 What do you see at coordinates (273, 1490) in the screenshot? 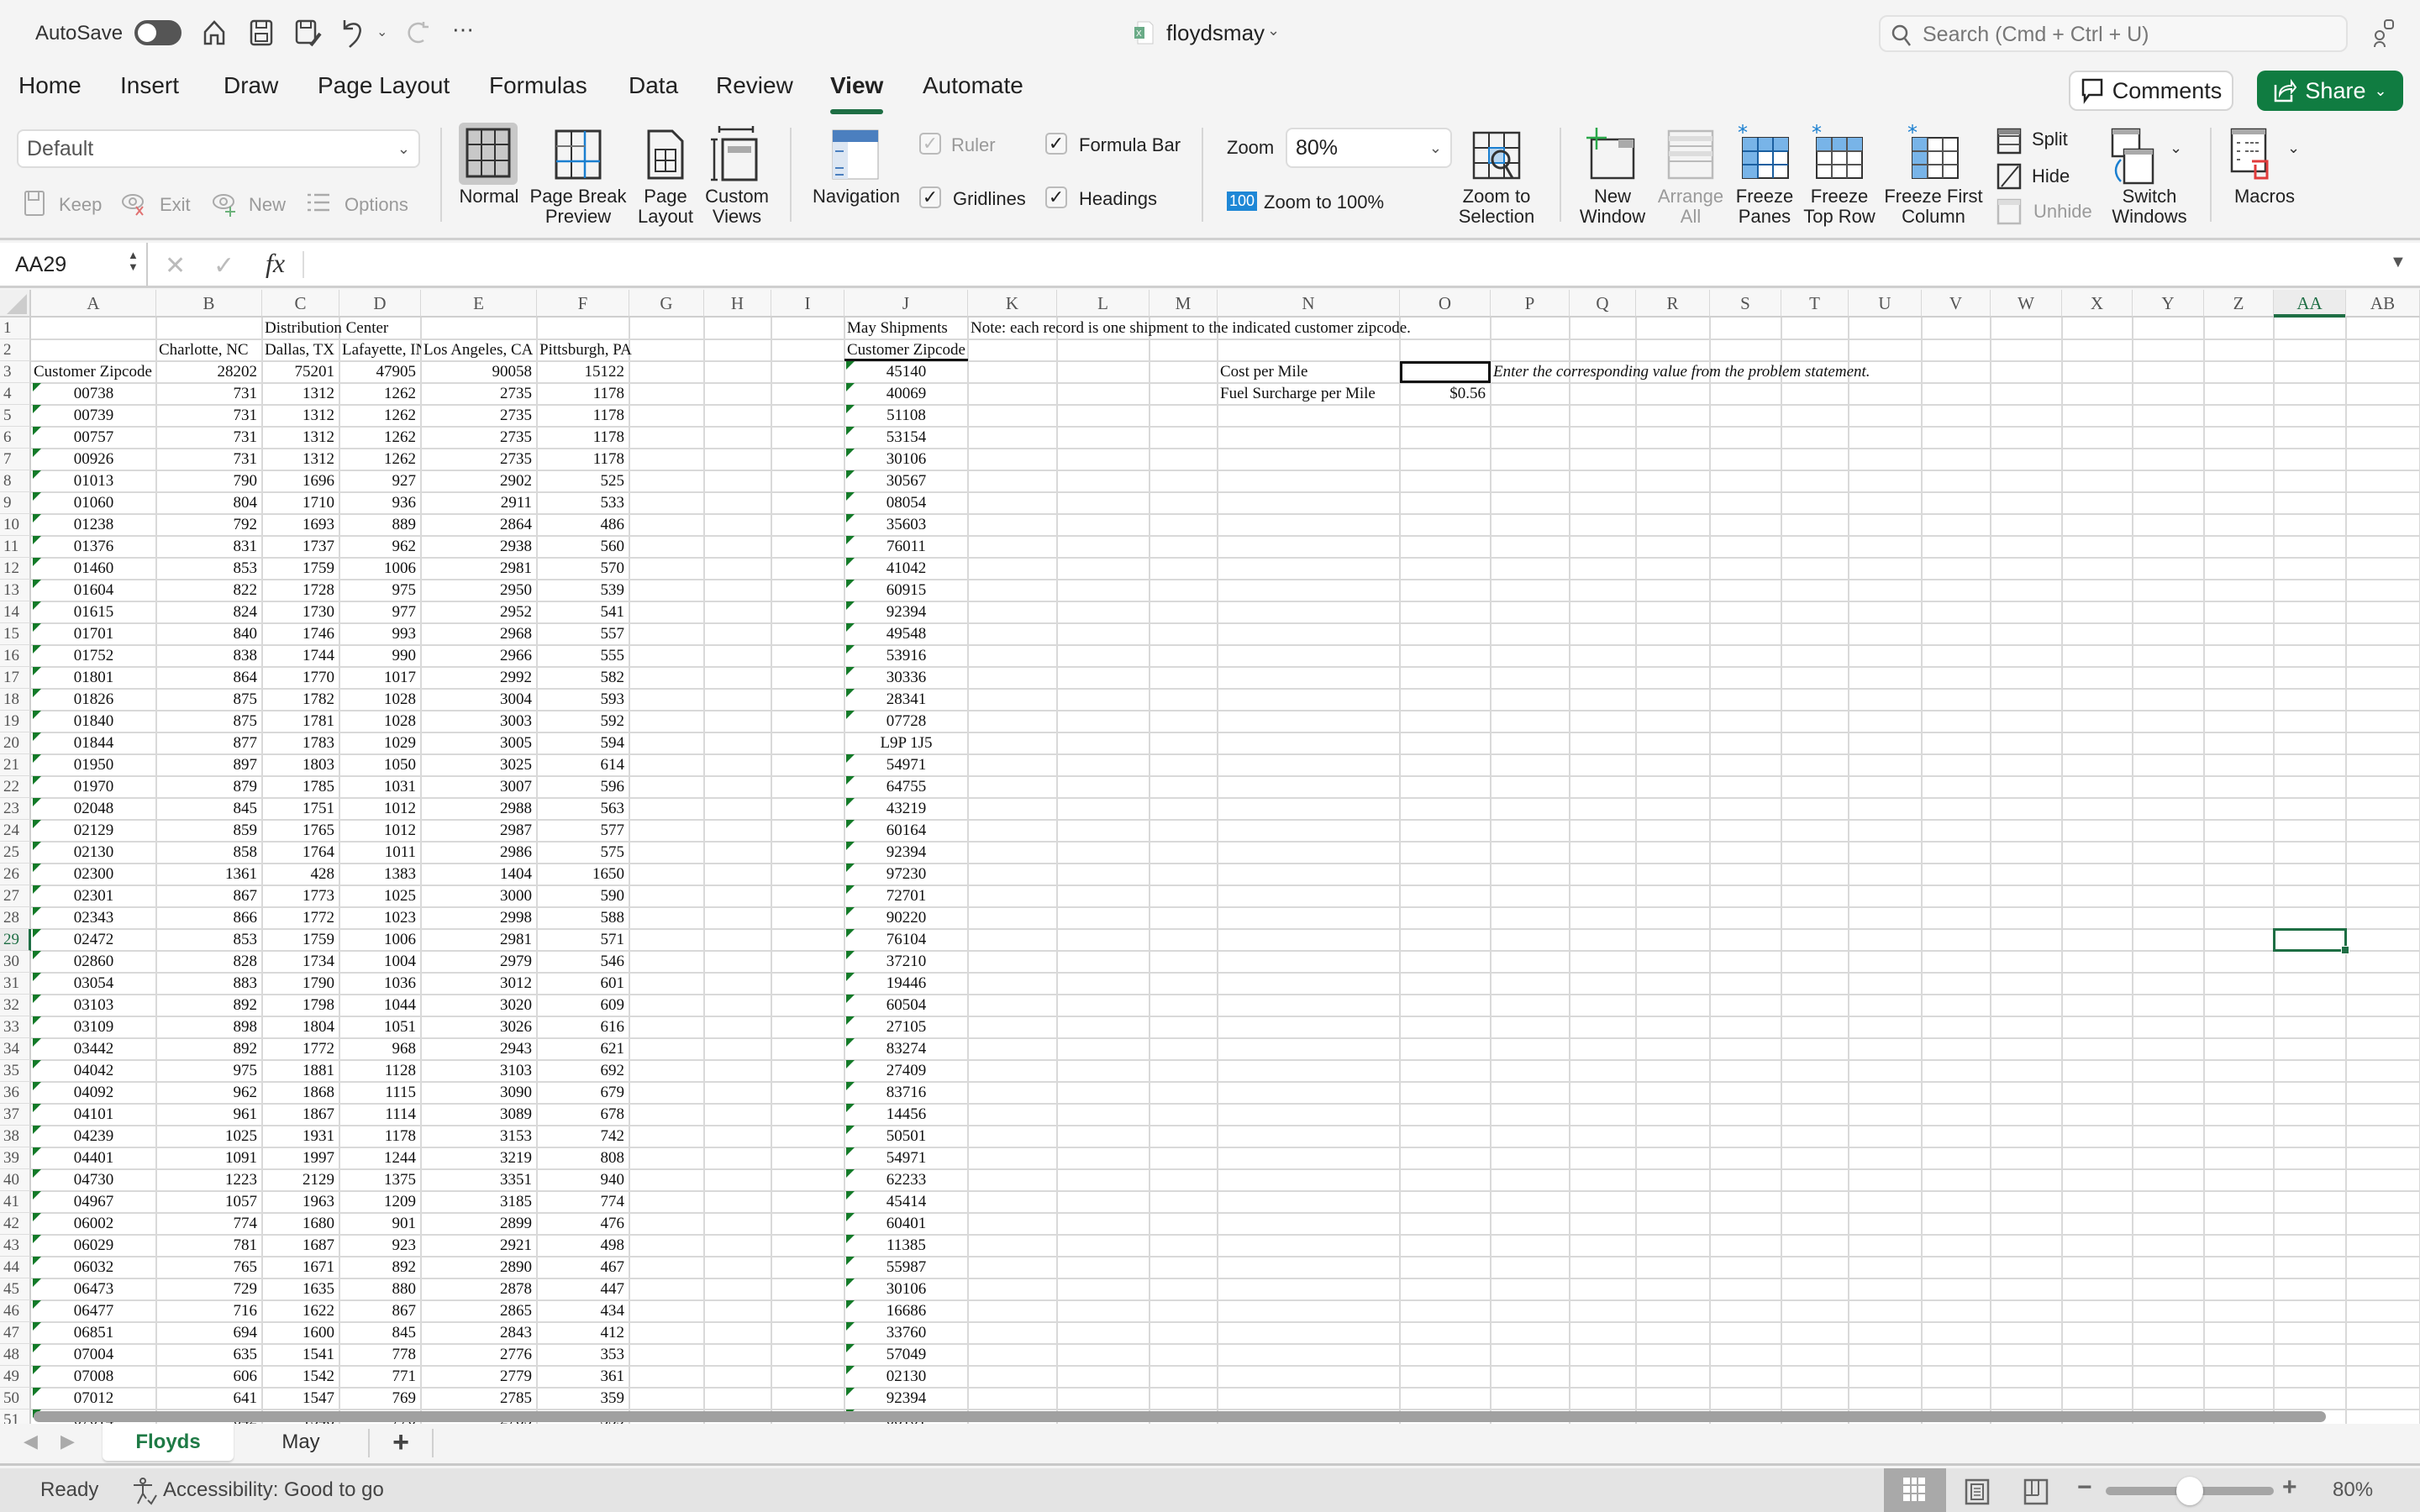
I see `accessibility-status: Accessibility: Good to go` at bounding box center [273, 1490].